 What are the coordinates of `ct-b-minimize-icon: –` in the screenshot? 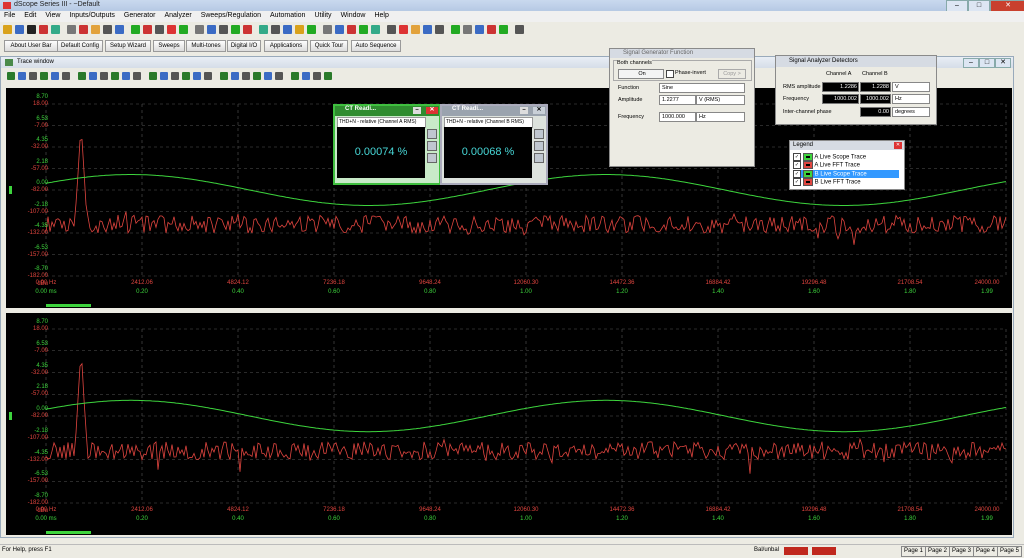 It's located at (524, 110).